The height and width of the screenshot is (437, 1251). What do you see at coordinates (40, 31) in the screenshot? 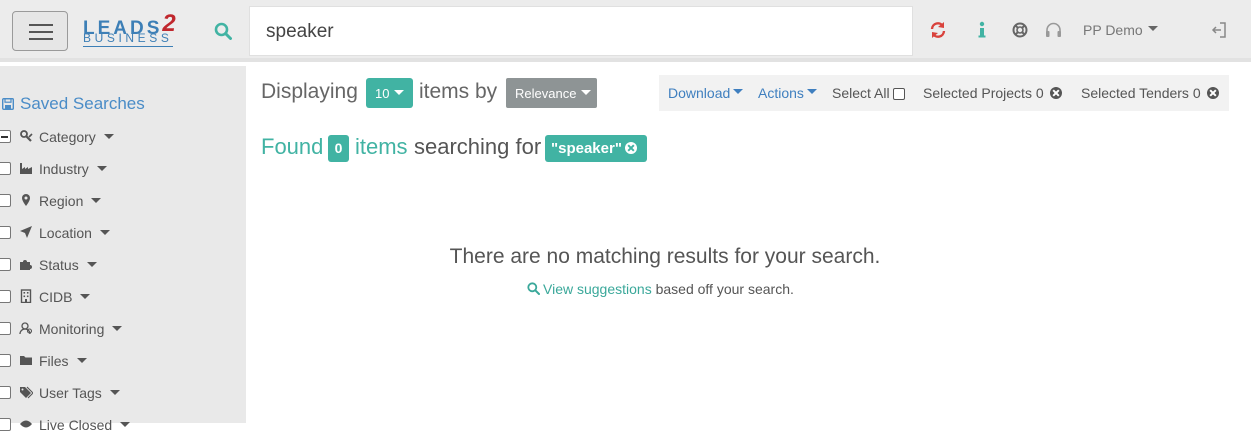
I see `menu-button` at bounding box center [40, 31].